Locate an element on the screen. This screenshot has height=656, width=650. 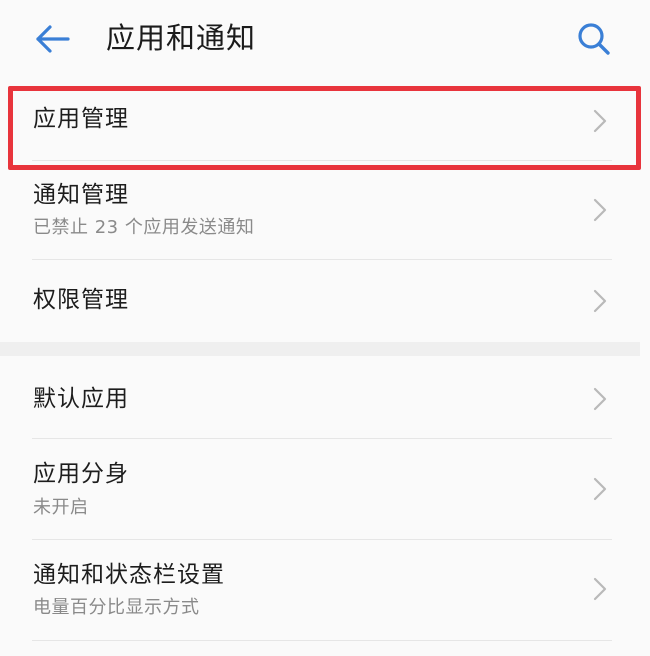
section-divider is located at coordinates (320, 349).